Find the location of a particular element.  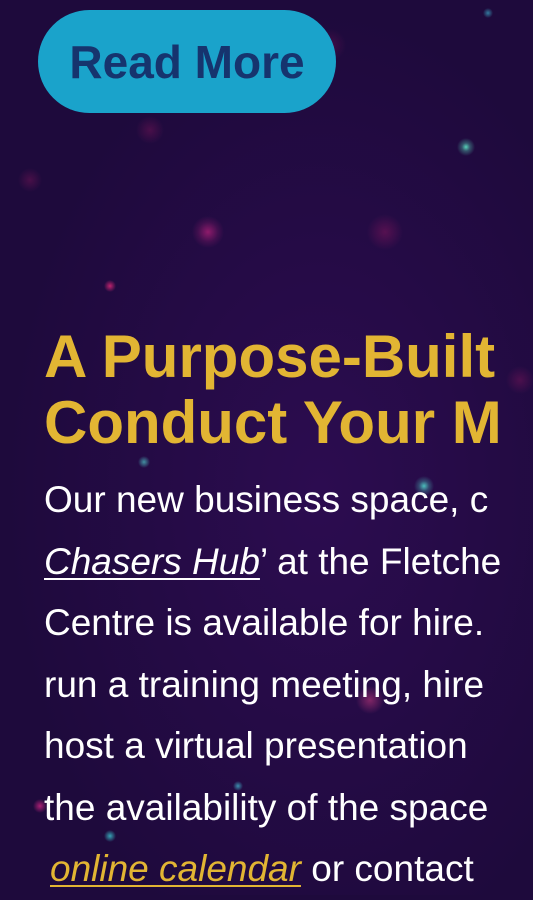

body-line-7-rest: or contact is located at coordinates (387, 868).